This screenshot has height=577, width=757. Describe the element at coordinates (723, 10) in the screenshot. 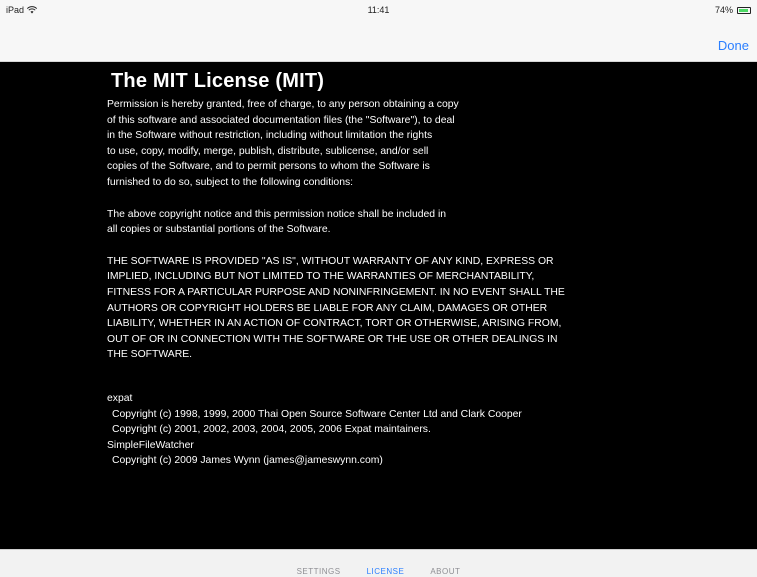

I see `battery-percent: 74%` at that location.